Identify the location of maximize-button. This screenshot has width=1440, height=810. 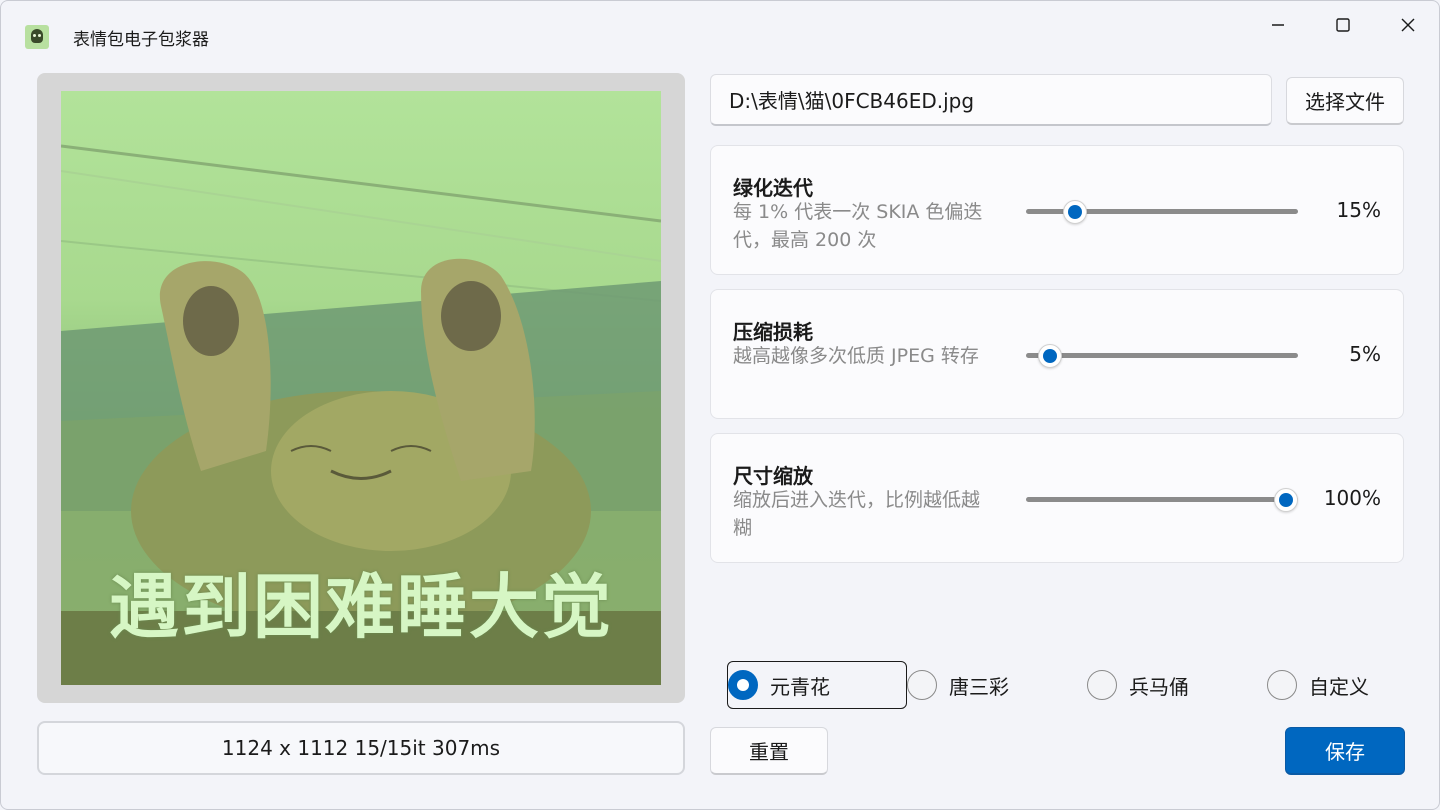
(1343, 25).